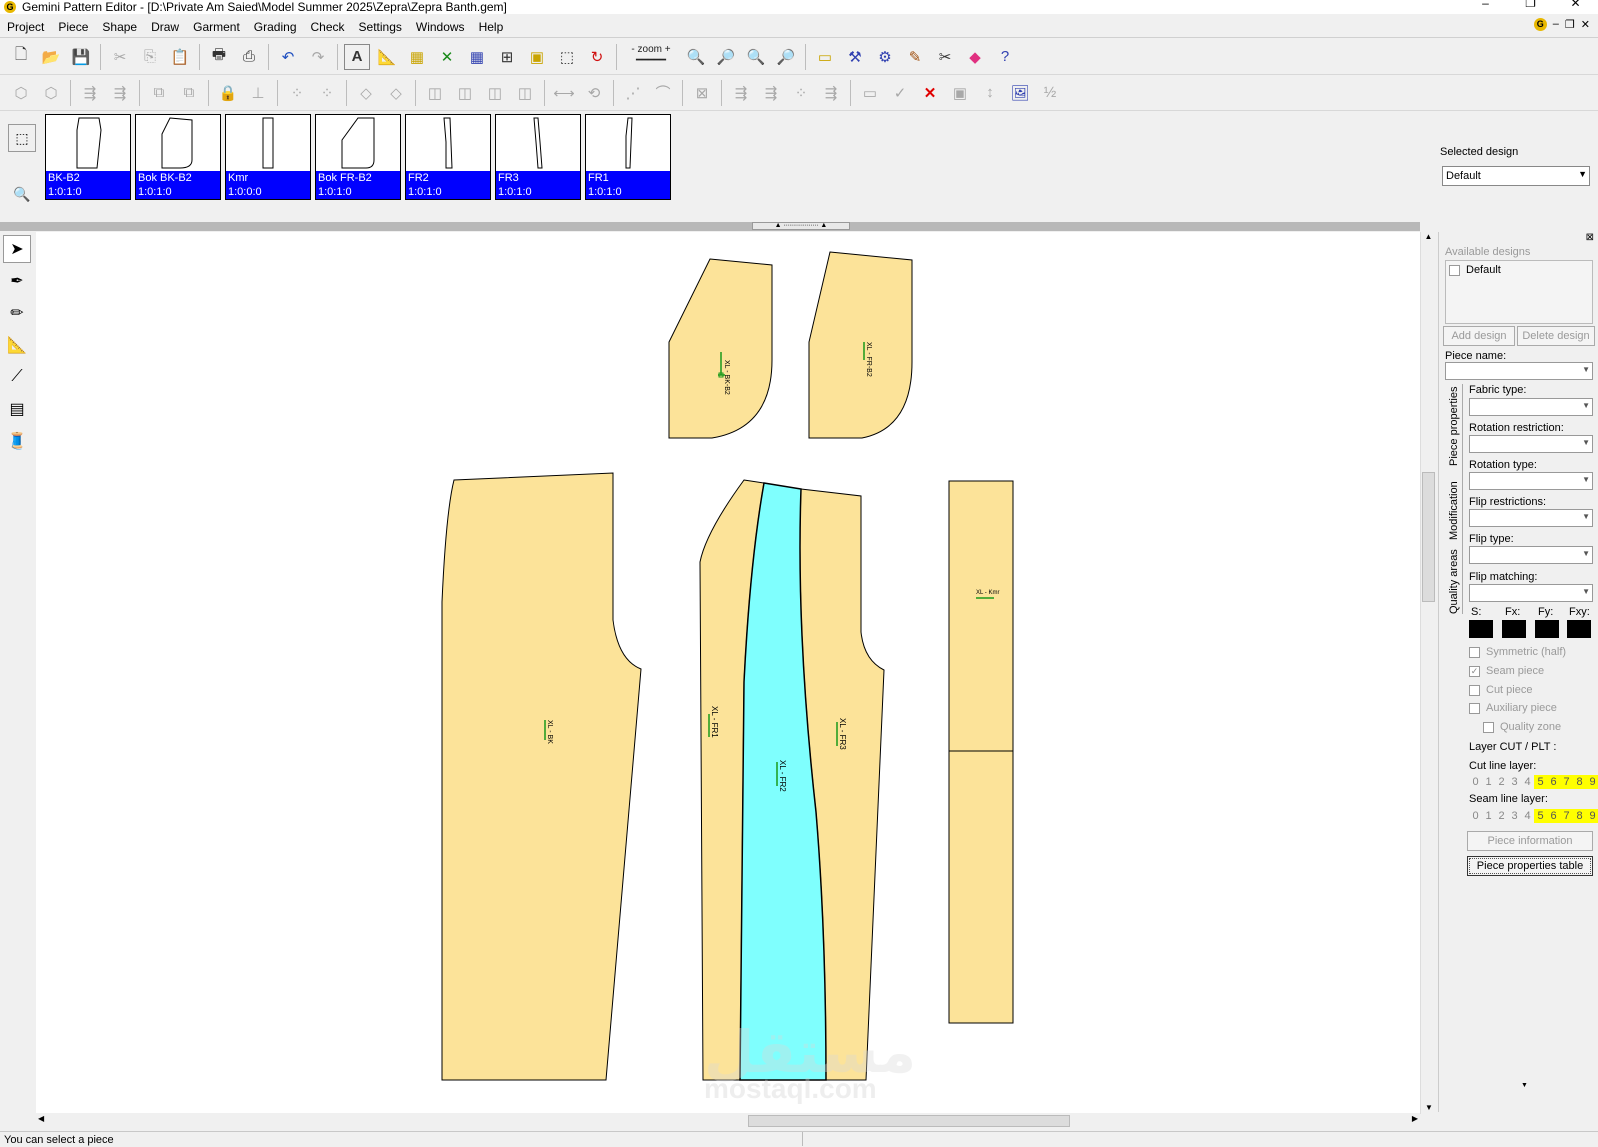 This screenshot has width=1598, height=1147. What do you see at coordinates (73, 27) in the screenshot?
I see `menu-piece: Piece` at bounding box center [73, 27].